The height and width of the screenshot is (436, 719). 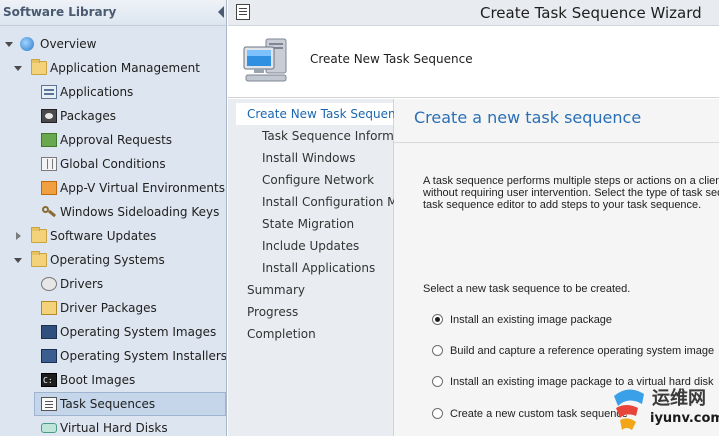 I want to click on wizard-title: Create Task Sequence Wizard, so click(x=591, y=13).